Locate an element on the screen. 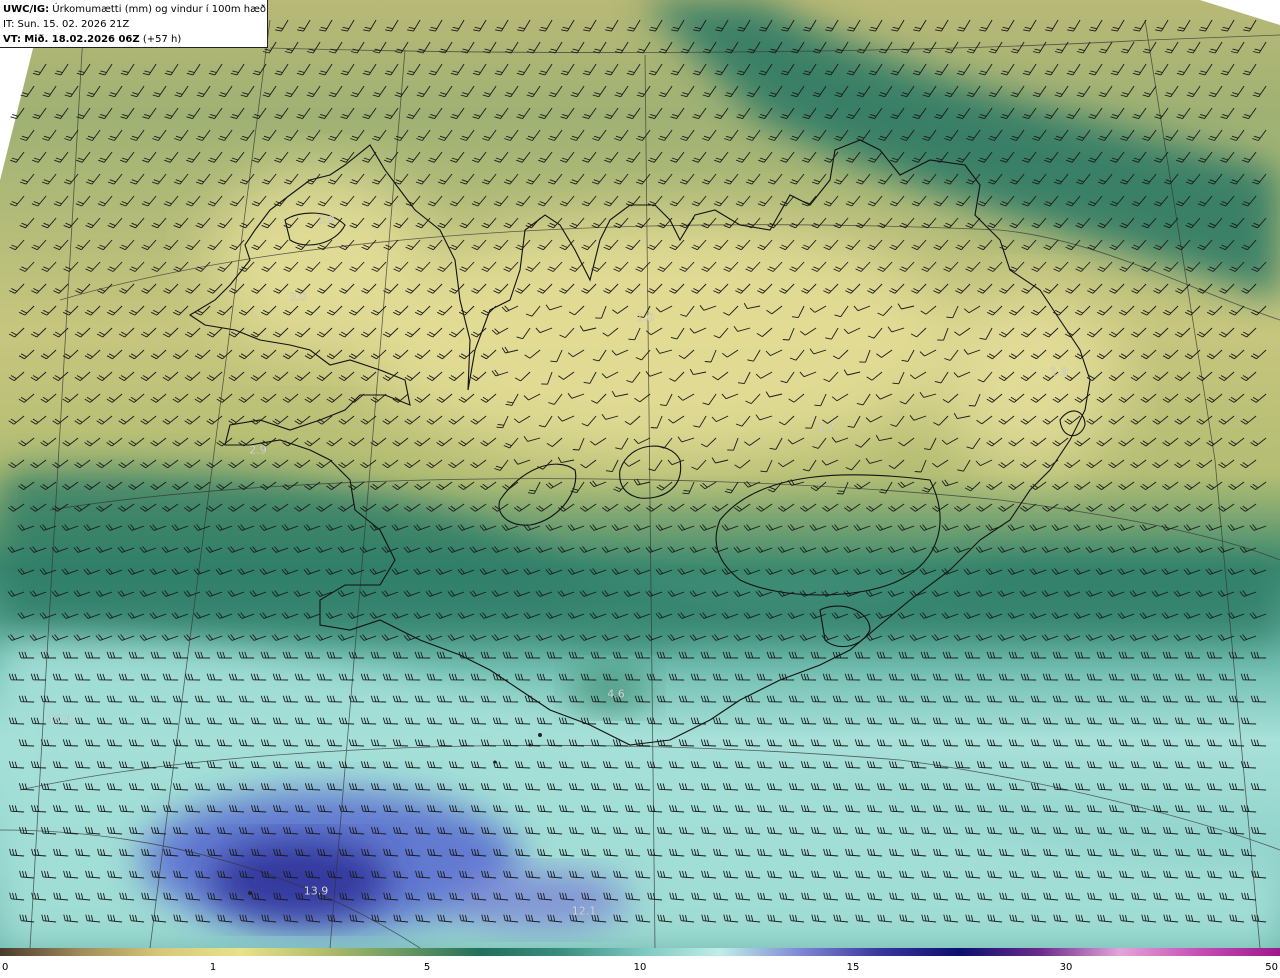  value-label: 1.9 is located at coordinates (1059, 372).